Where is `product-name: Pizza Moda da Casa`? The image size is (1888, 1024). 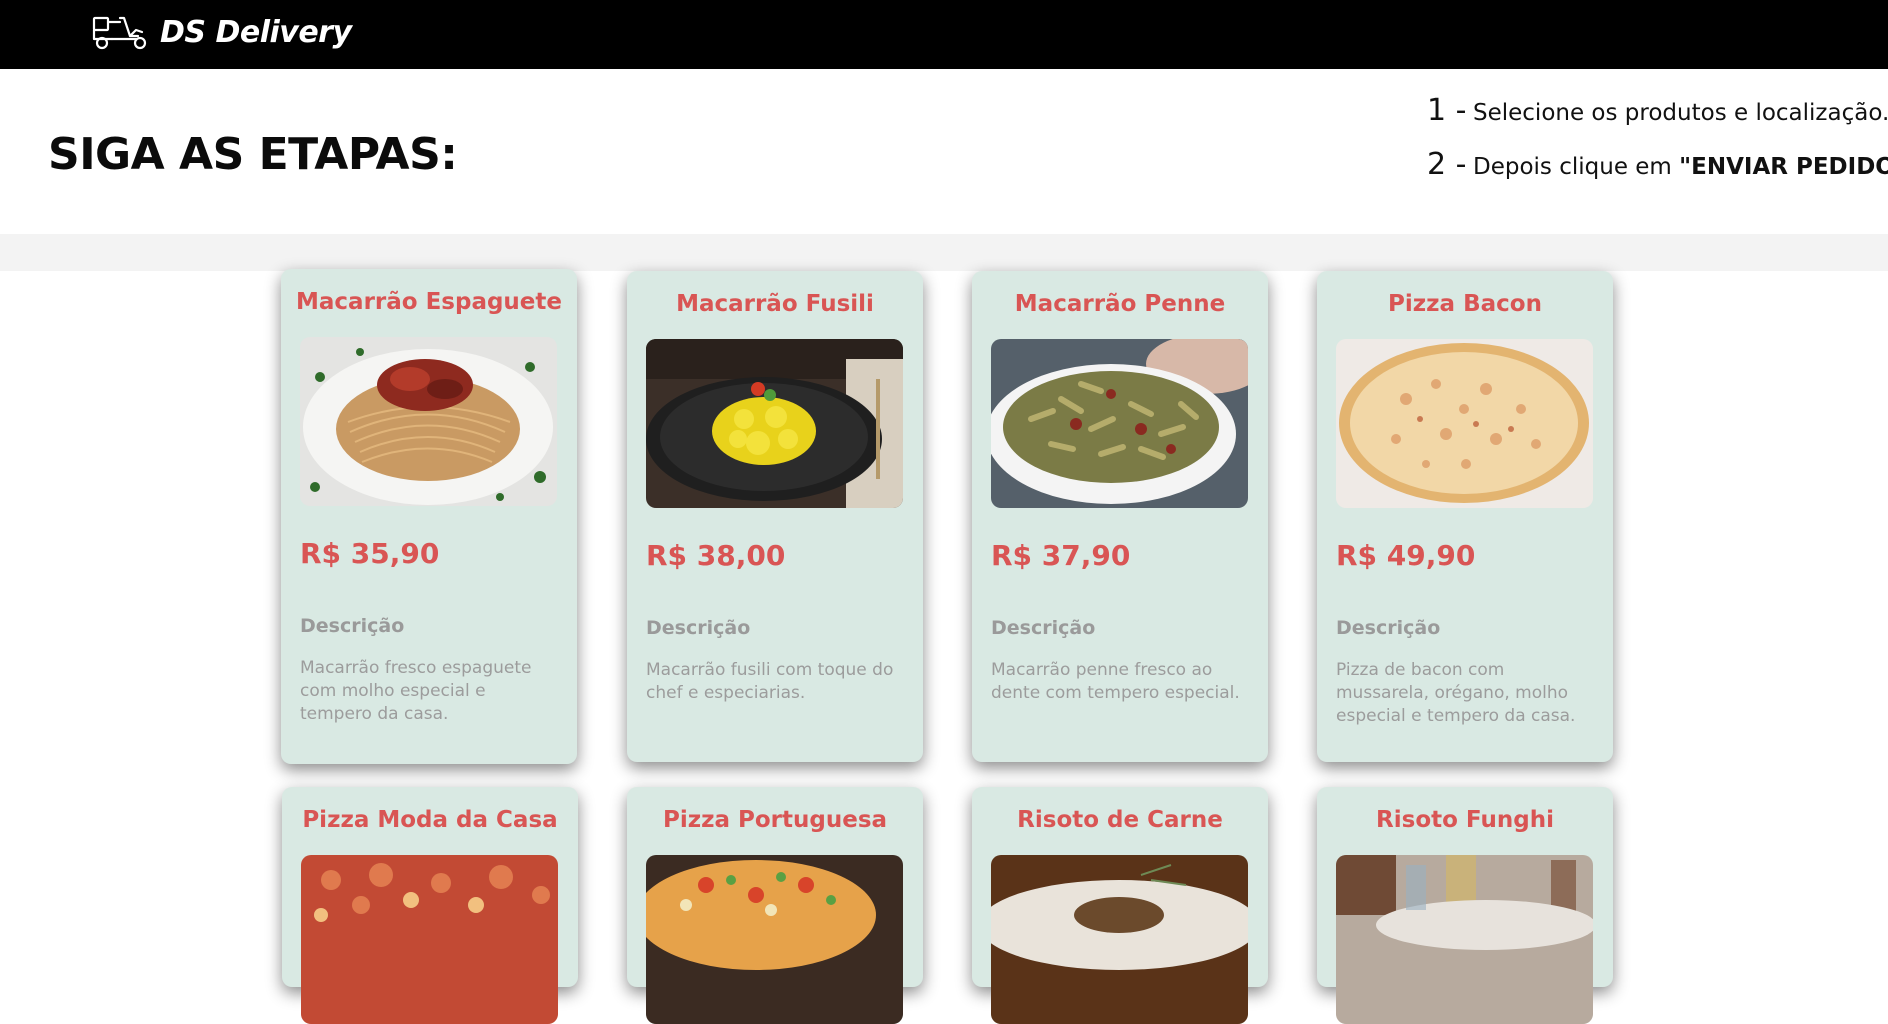
product-name: Pizza Moda da Casa is located at coordinates (430, 820).